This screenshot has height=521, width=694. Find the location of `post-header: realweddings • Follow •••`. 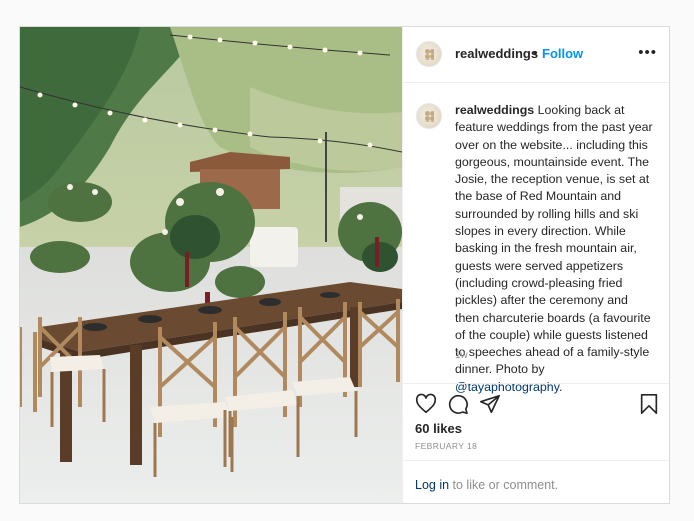

post-header: realweddings • Follow ••• is located at coordinates (536, 55).